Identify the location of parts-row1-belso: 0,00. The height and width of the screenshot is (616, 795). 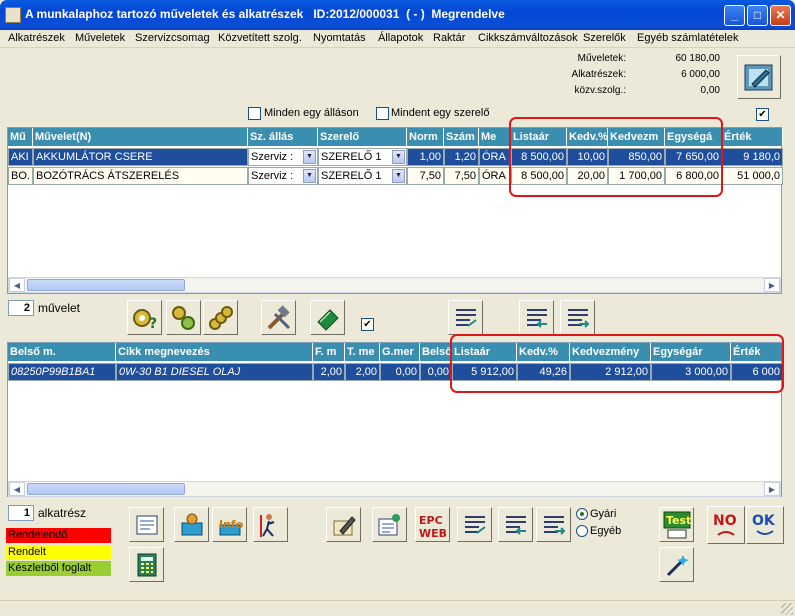
(436, 372).